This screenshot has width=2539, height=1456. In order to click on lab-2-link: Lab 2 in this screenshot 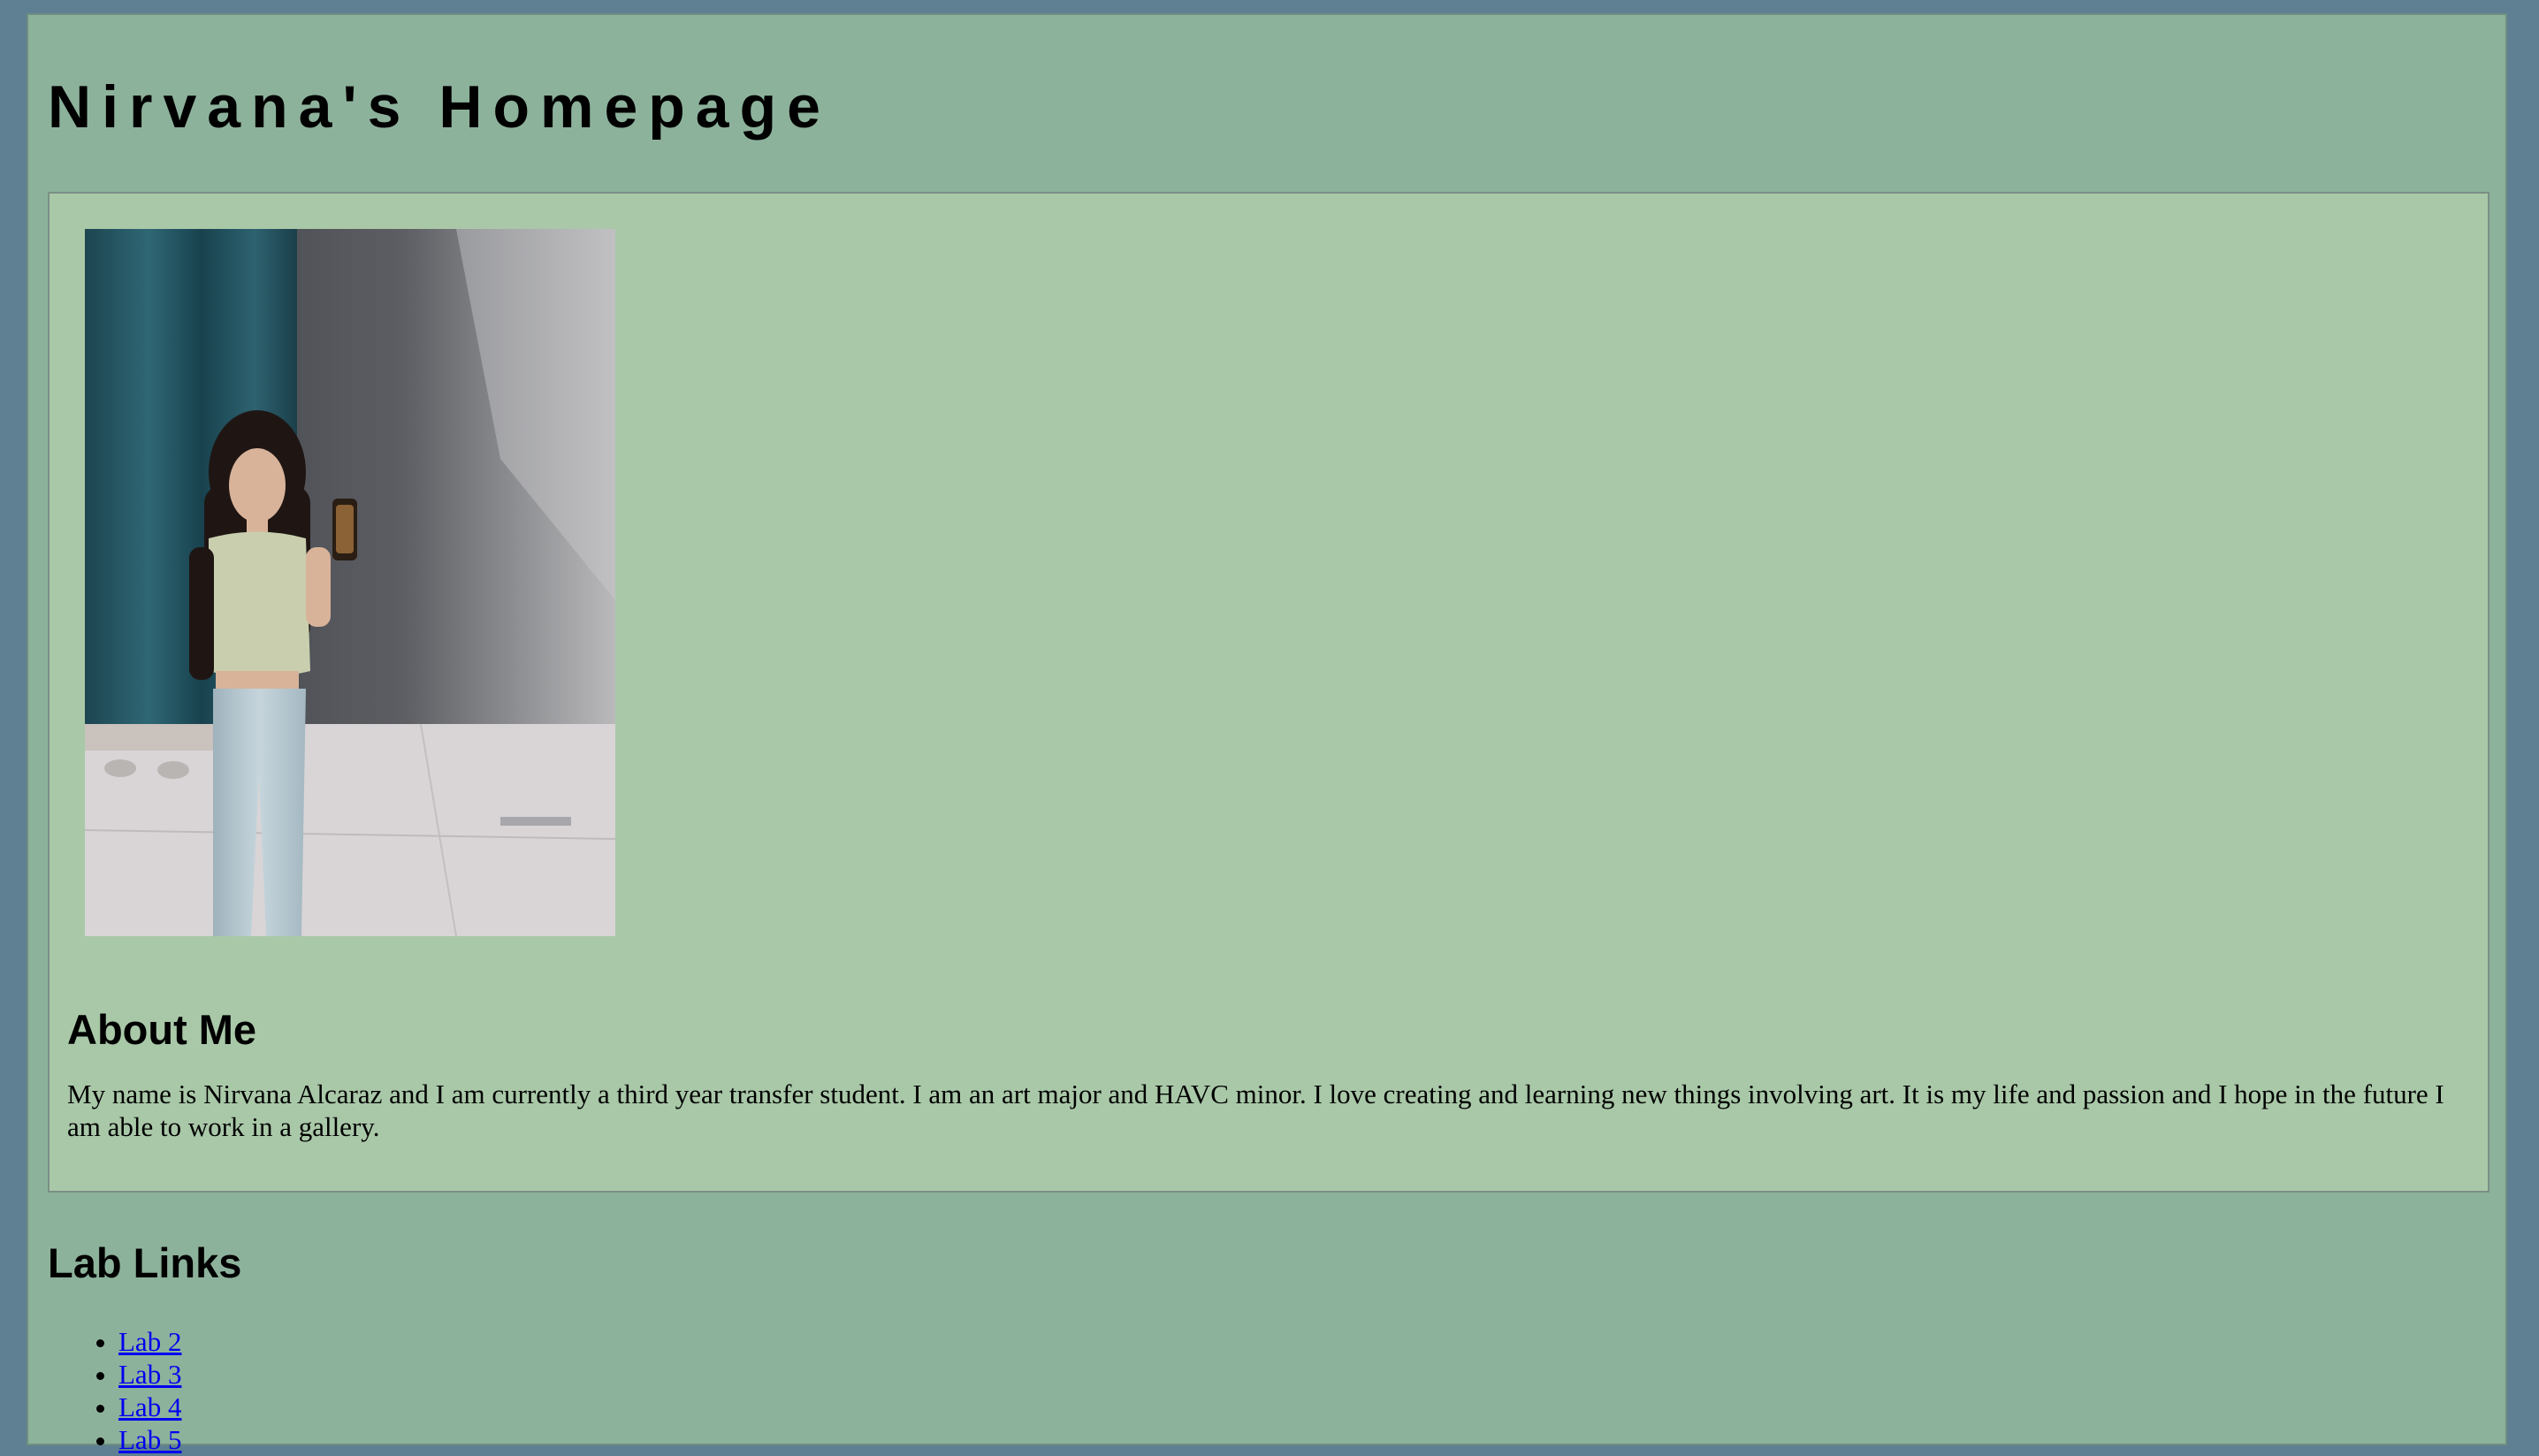, I will do `click(149, 1341)`.